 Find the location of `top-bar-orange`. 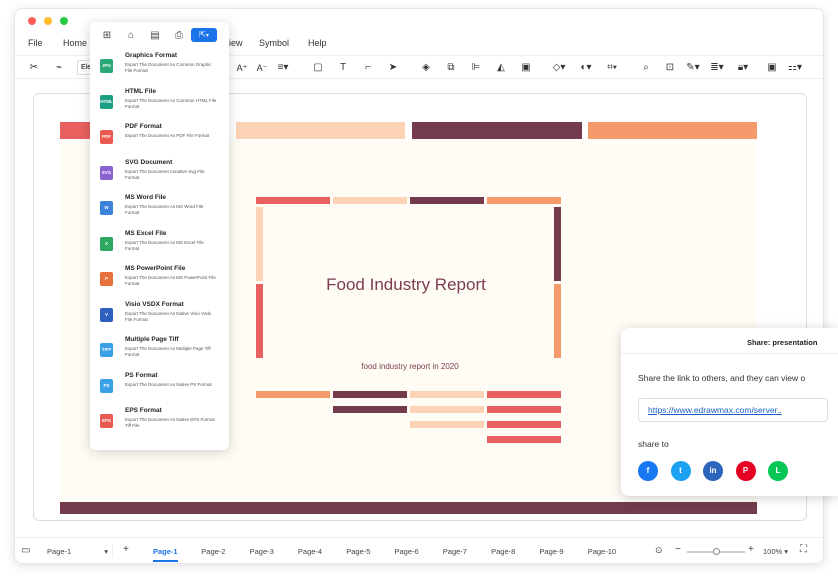

top-bar-orange is located at coordinates (672, 130).